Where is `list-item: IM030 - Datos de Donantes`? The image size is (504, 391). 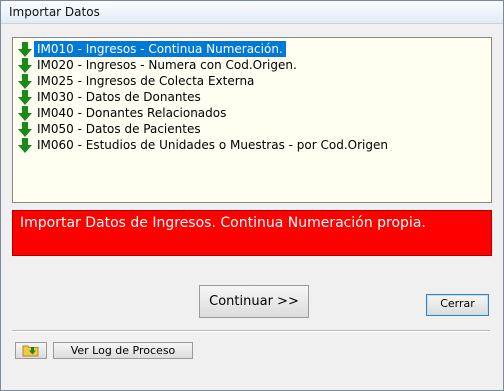 list-item: IM030 - Datos de Donantes is located at coordinates (252, 97).